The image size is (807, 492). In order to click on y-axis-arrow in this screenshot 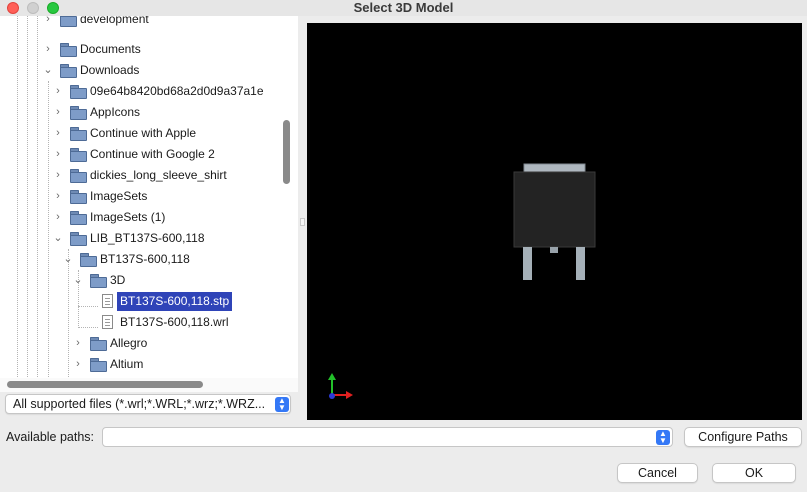, I will do `click(332, 376)`.